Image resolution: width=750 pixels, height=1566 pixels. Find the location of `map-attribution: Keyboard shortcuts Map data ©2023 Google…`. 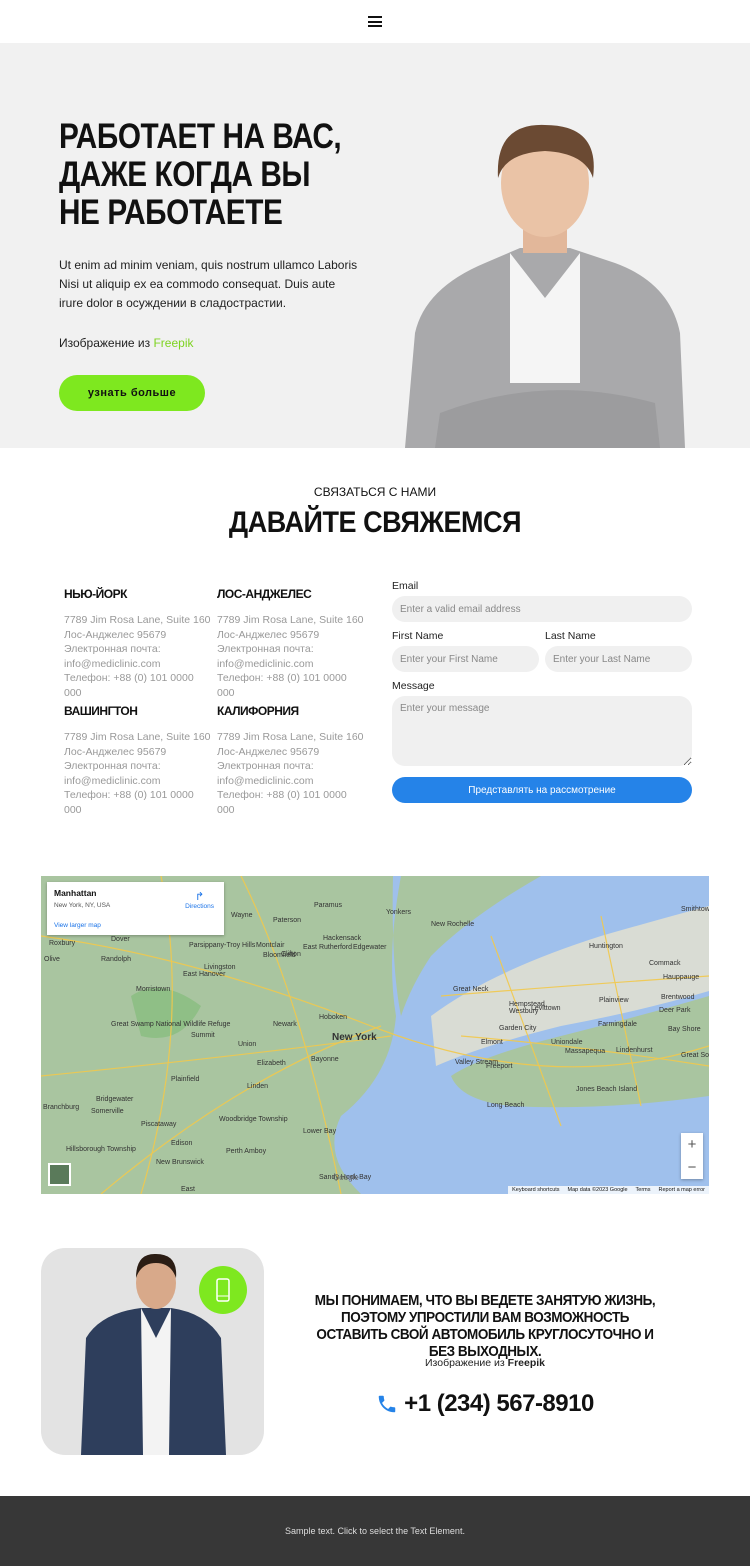

map-attribution: Keyboard shortcuts Map data ©2023 Google… is located at coordinates (608, 1190).